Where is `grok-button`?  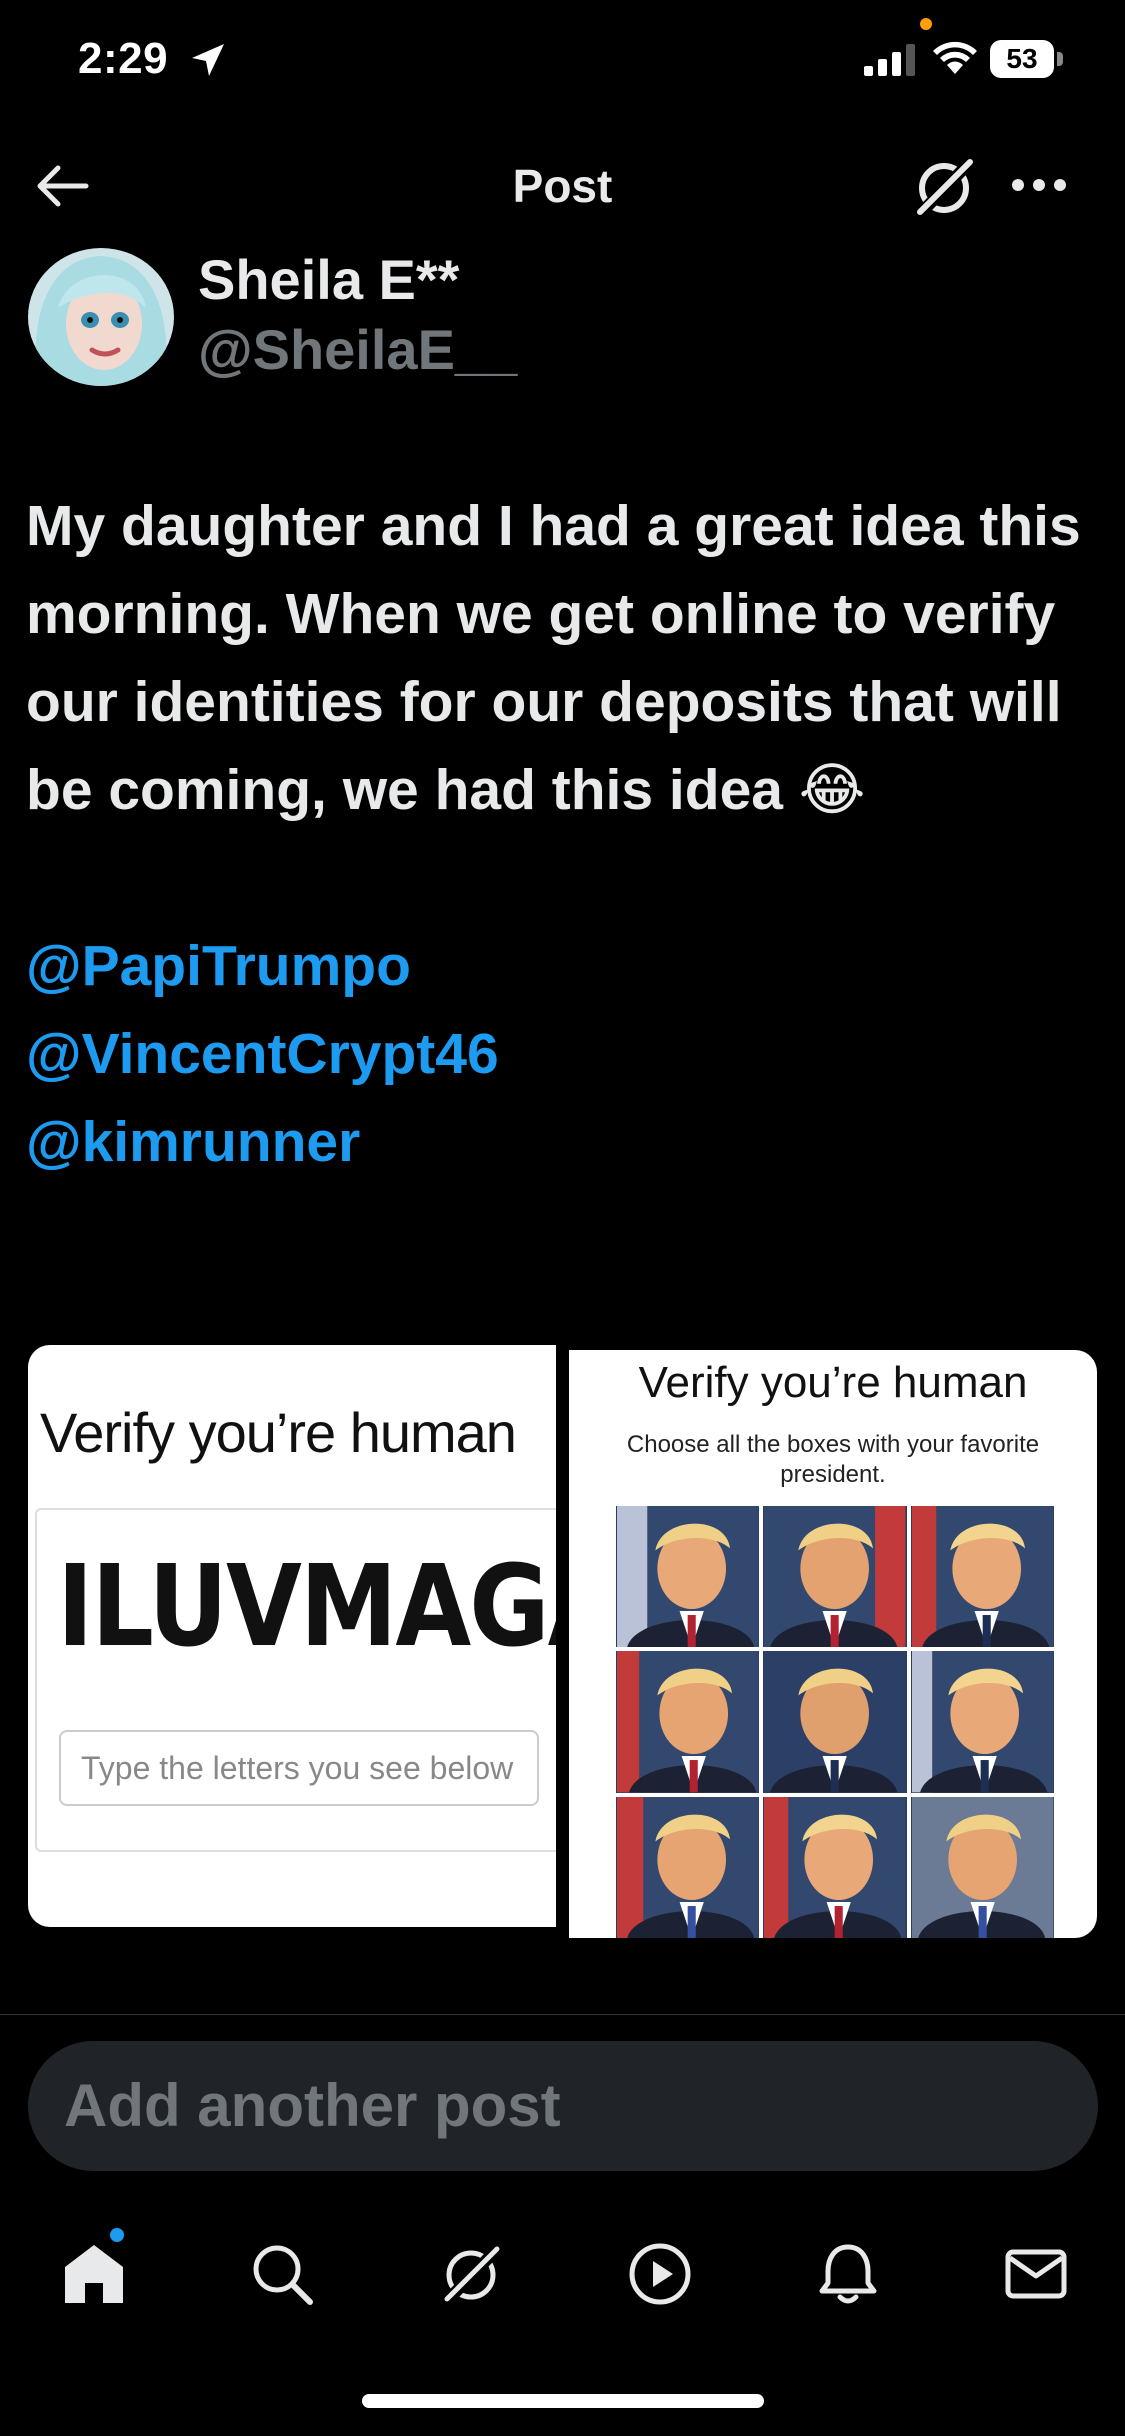 grok-button is located at coordinates (945, 187).